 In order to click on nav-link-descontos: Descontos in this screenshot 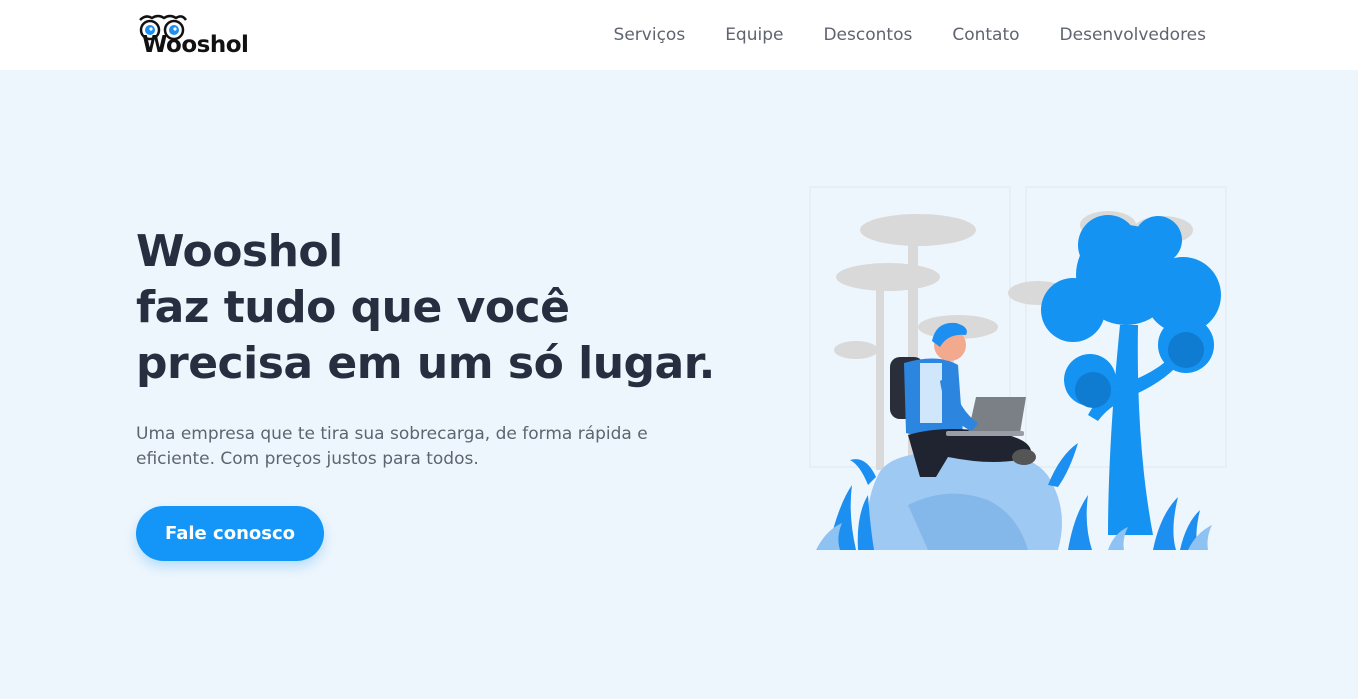, I will do `click(867, 35)`.